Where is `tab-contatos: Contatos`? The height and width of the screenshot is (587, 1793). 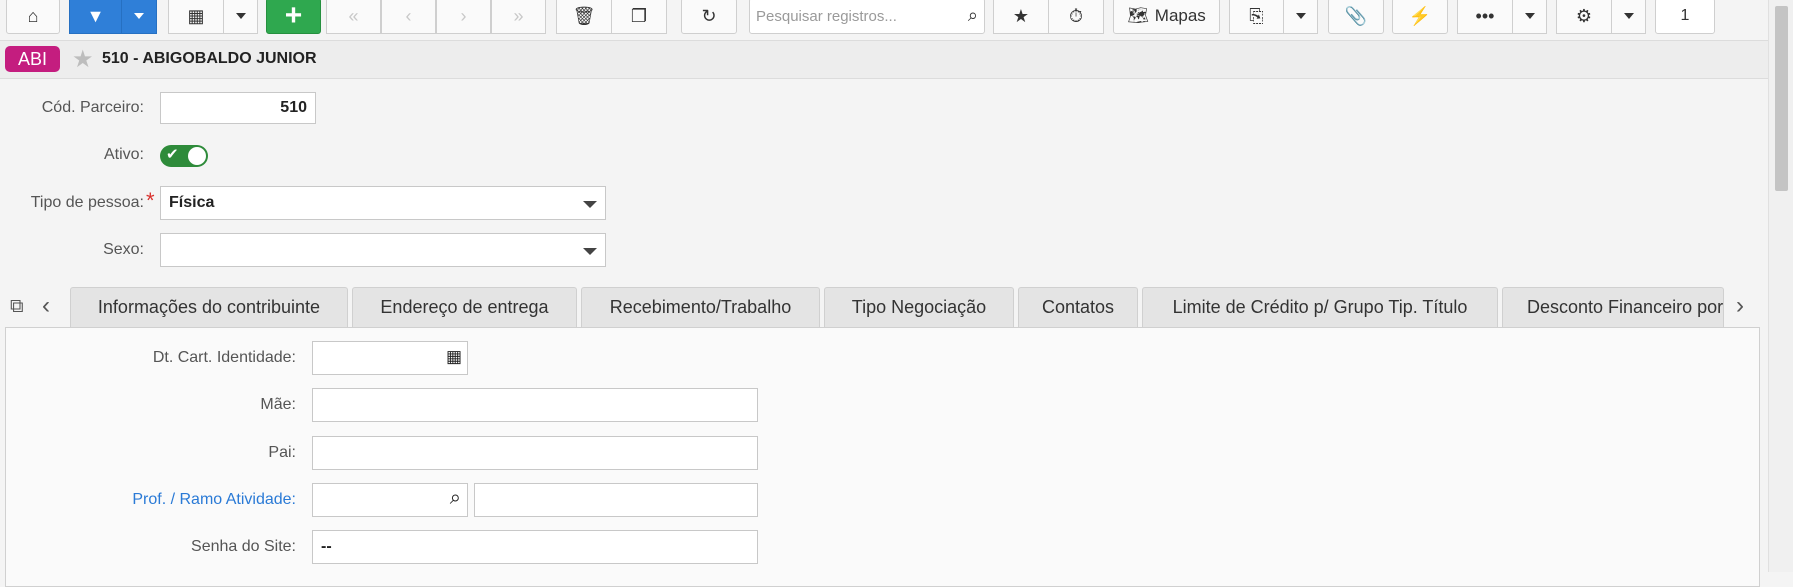 tab-contatos: Contatos is located at coordinates (1078, 307).